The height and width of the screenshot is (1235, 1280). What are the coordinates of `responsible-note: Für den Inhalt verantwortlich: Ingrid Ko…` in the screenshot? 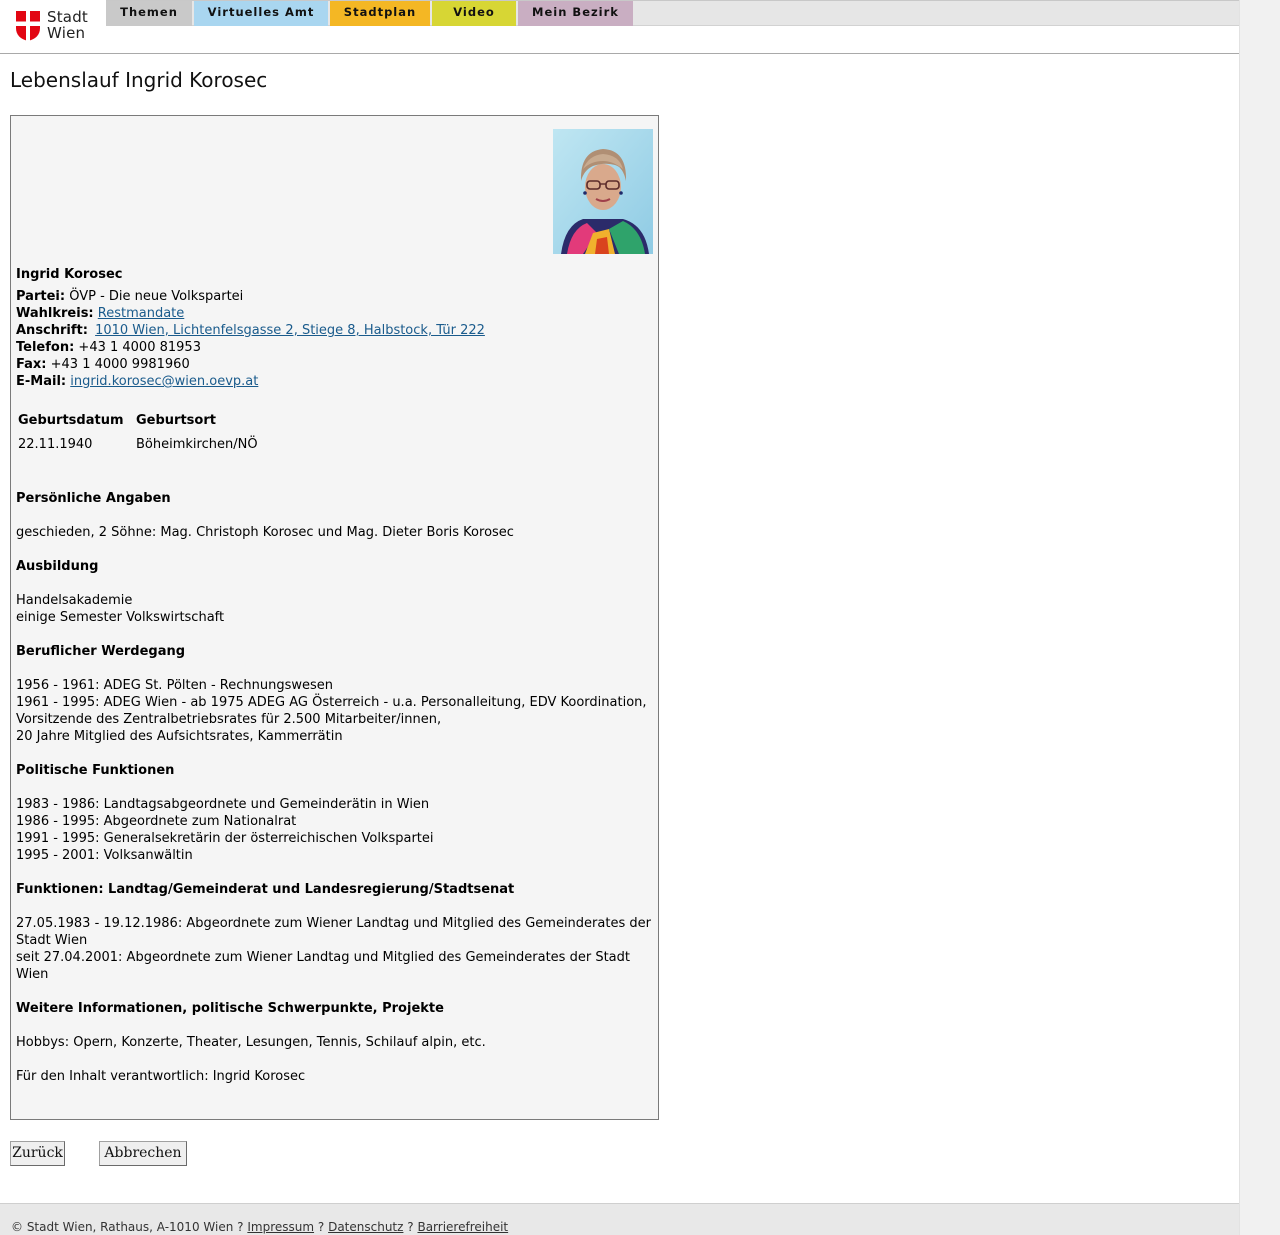 It's located at (161, 1076).